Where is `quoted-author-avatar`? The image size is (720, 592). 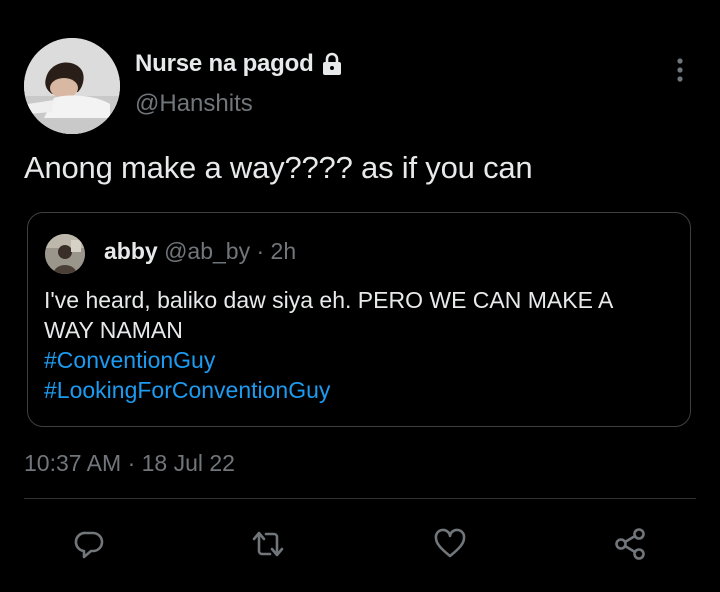
quoted-author-avatar is located at coordinates (65, 254).